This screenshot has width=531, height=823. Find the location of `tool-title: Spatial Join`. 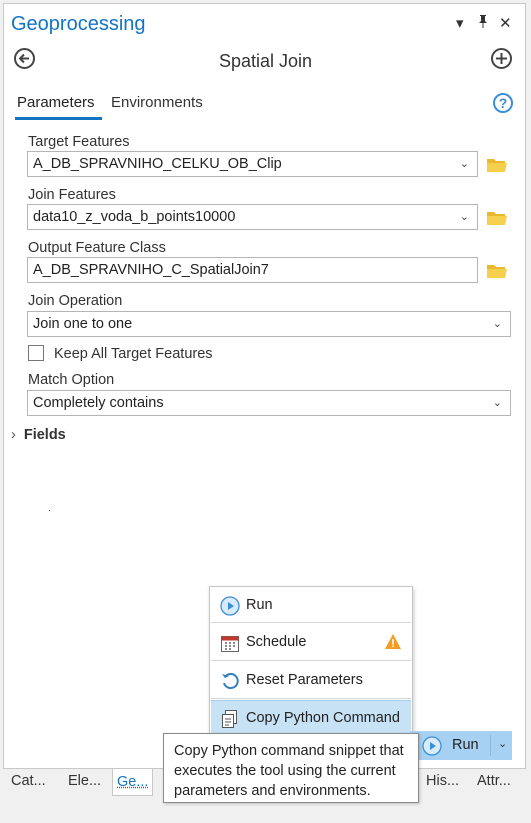

tool-title: Spatial Join is located at coordinates (265, 61).